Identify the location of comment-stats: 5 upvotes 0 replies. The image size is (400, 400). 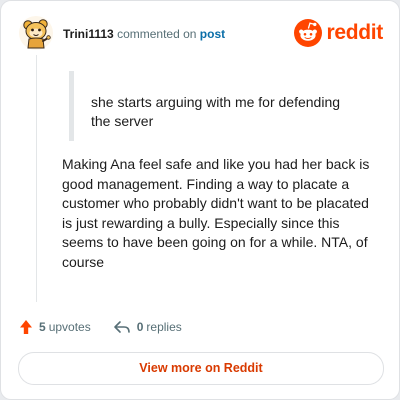
(100, 327).